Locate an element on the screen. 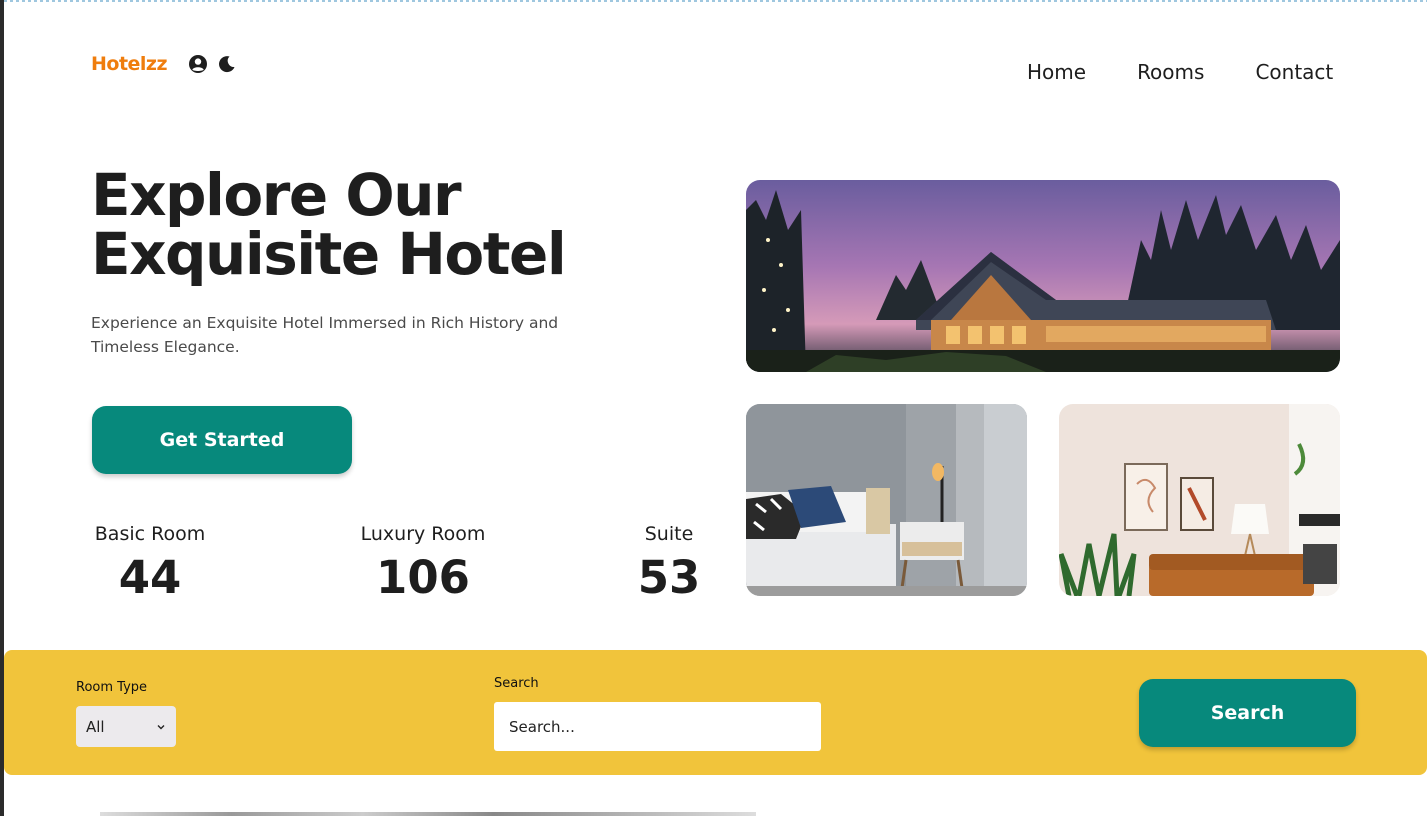 Image resolution: width=1427 pixels, height=816 pixels. stat-label: Basic Room is located at coordinates (150, 534).